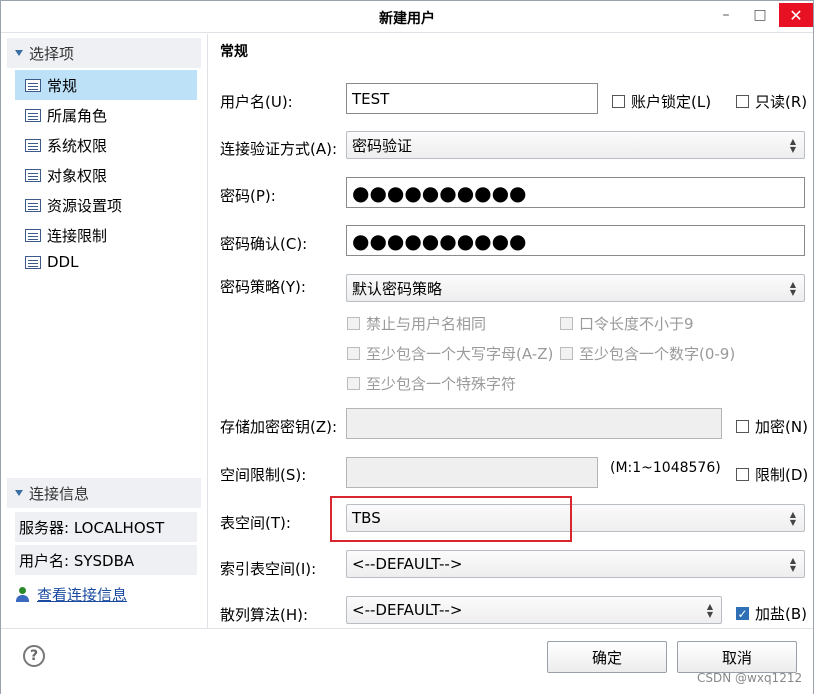  Describe the element at coordinates (382, 145) in the screenshot. I see `auth-method-value: 密码验证` at that location.